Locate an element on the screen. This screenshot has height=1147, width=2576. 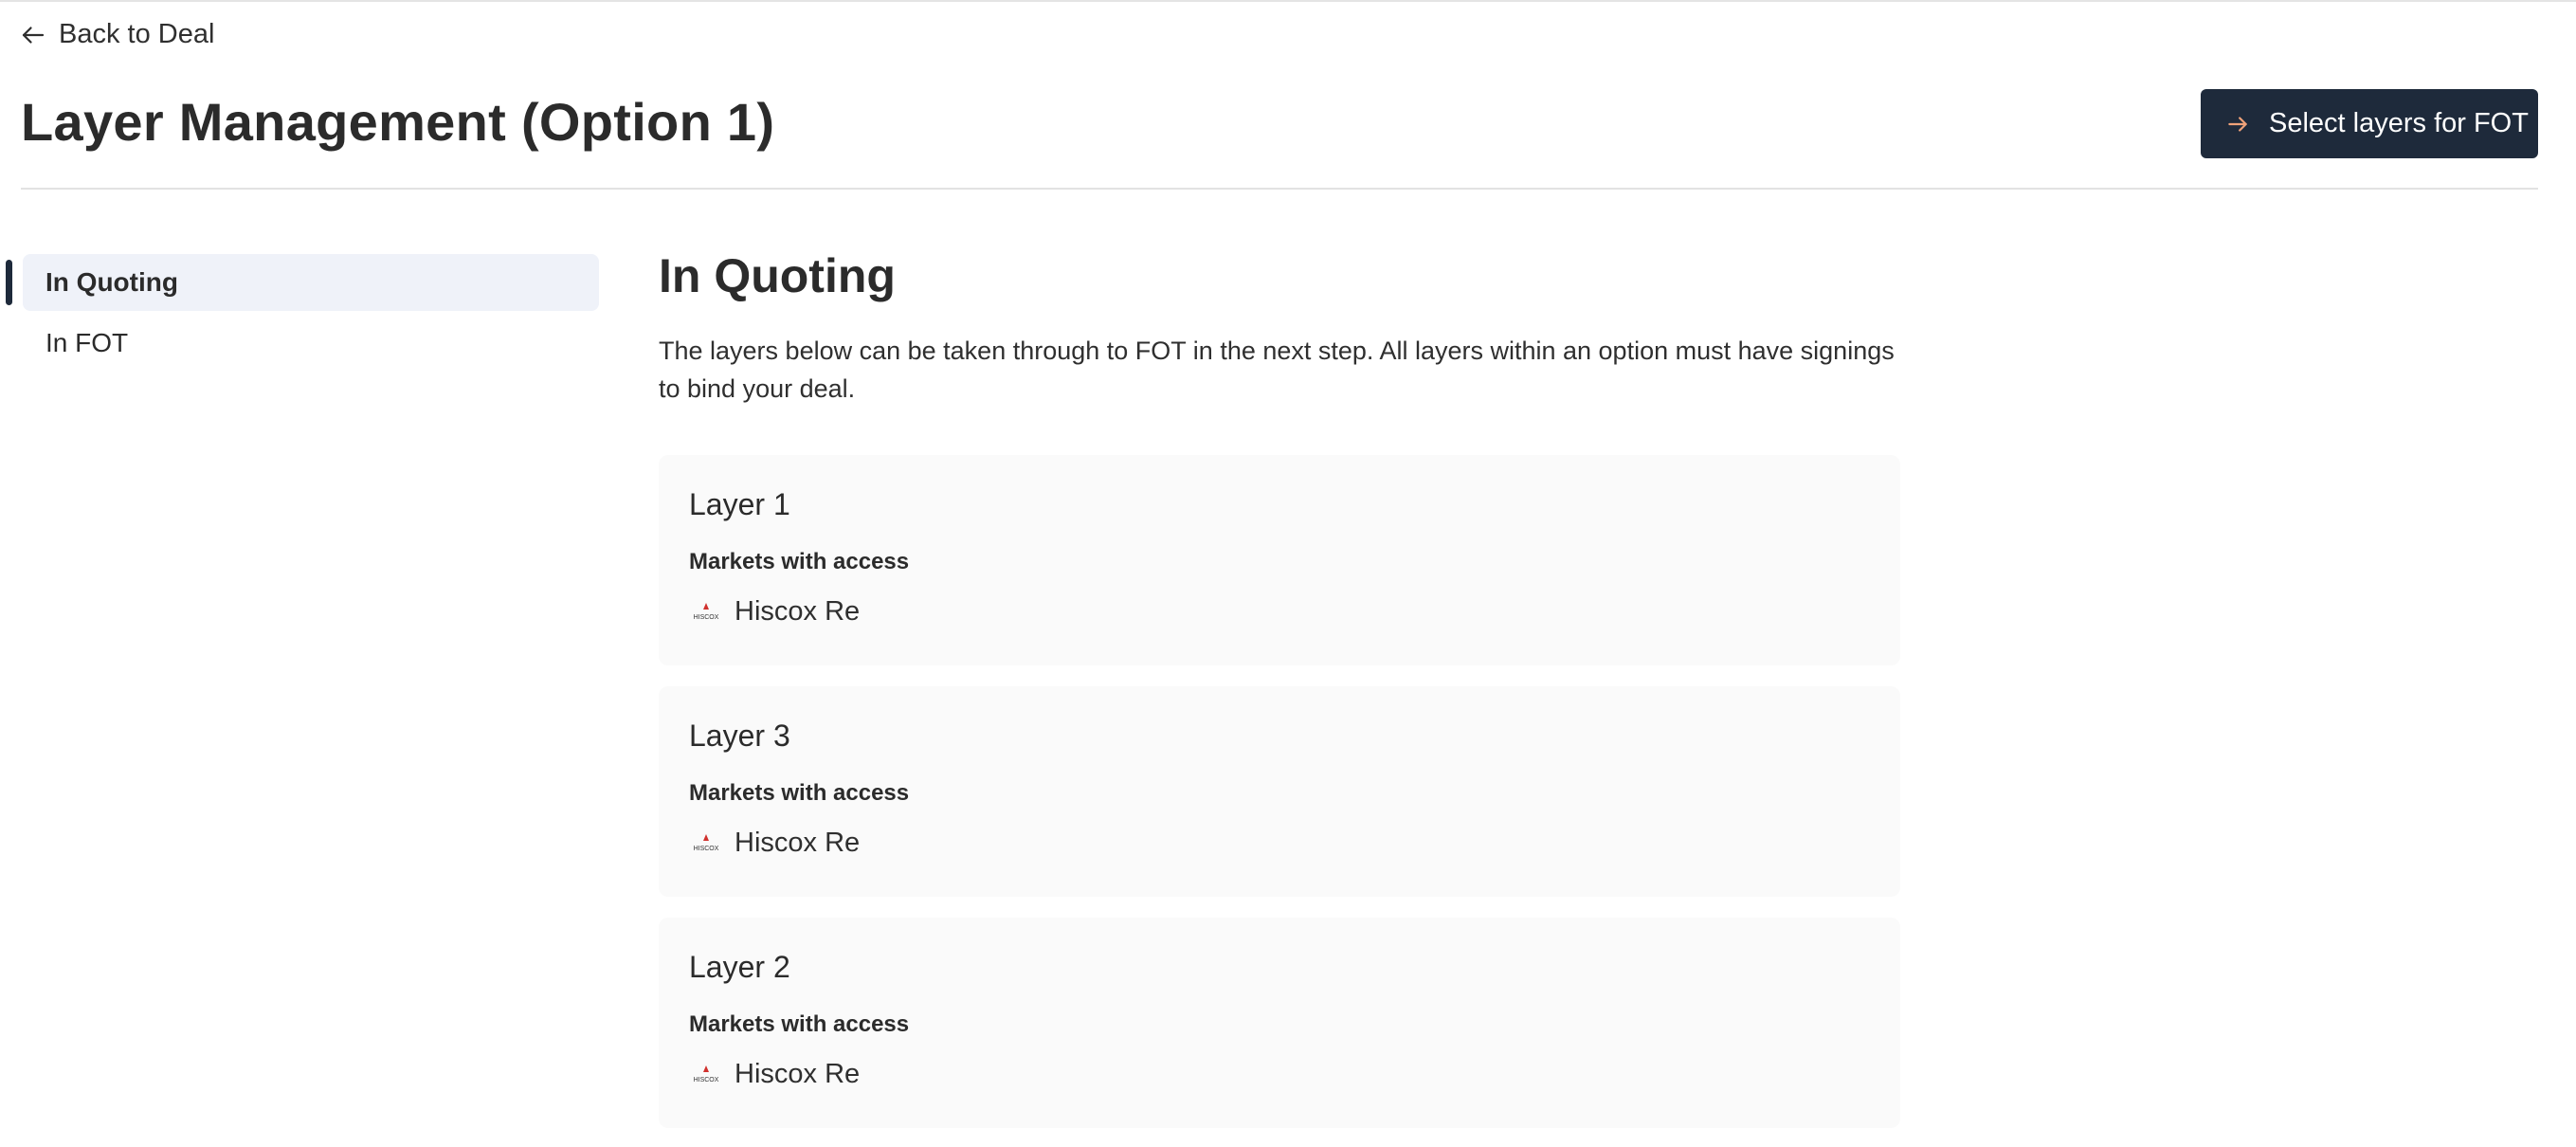
sidebar-item-label: In FOT is located at coordinates (87, 342).